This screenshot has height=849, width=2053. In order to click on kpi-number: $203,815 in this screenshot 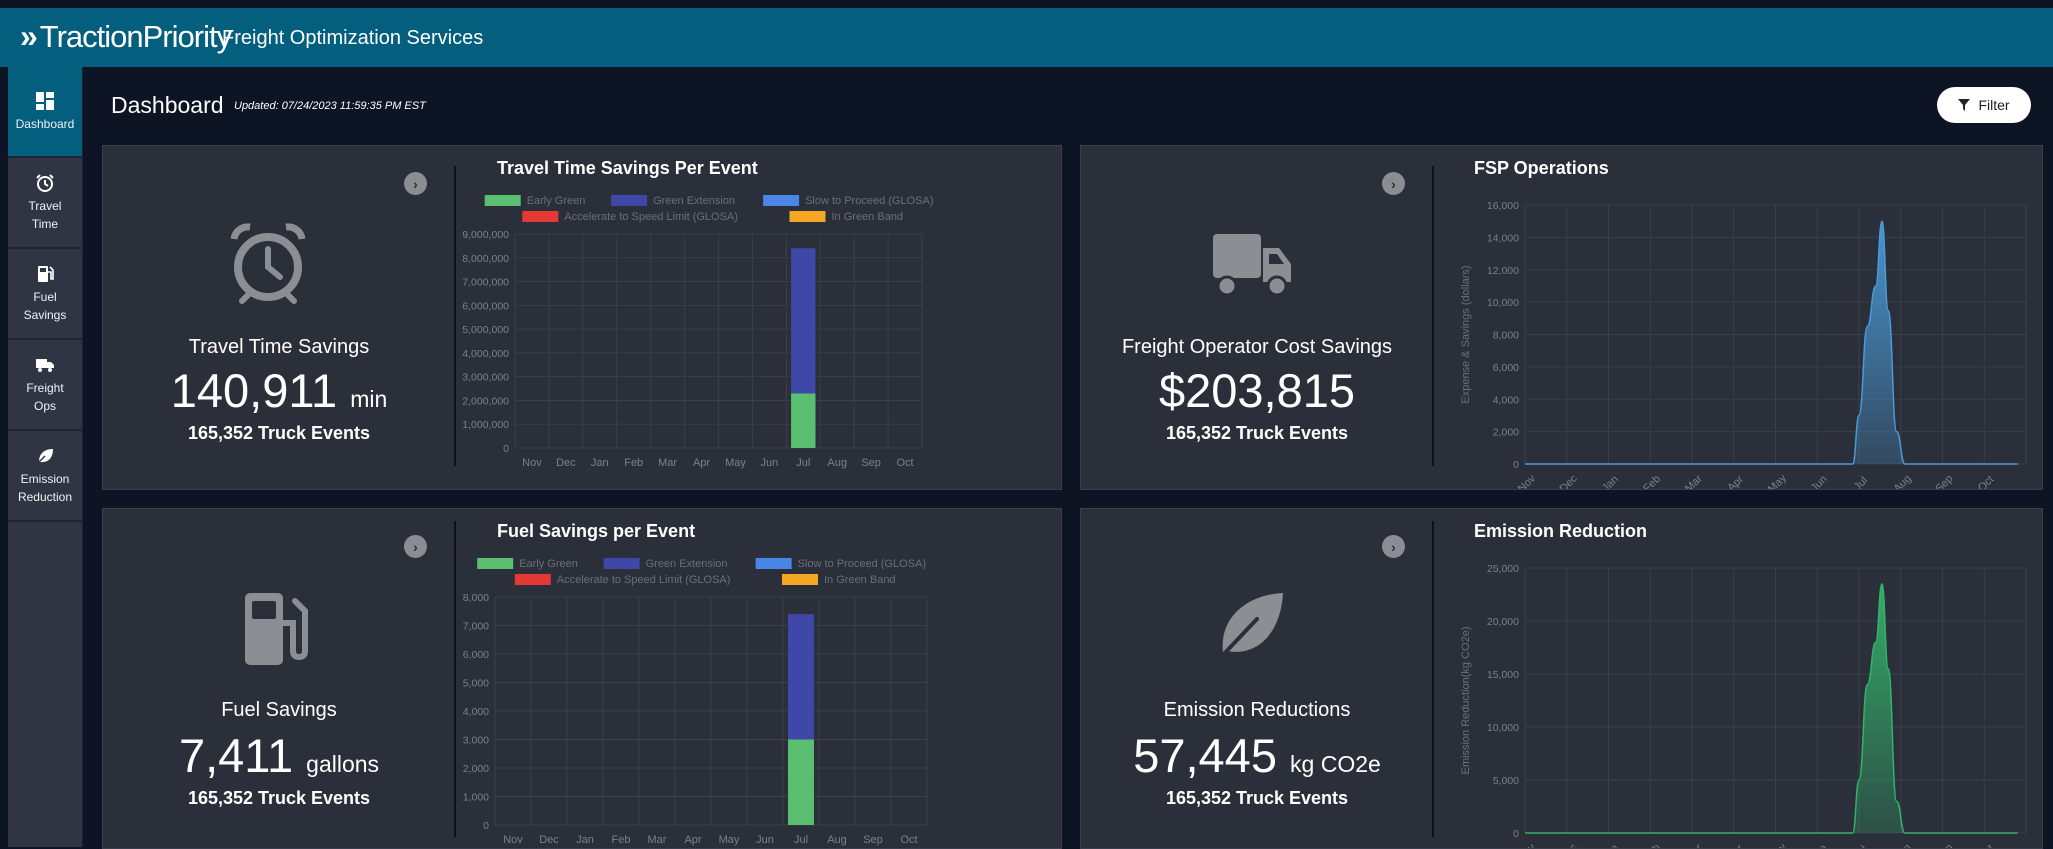, I will do `click(1257, 390)`.